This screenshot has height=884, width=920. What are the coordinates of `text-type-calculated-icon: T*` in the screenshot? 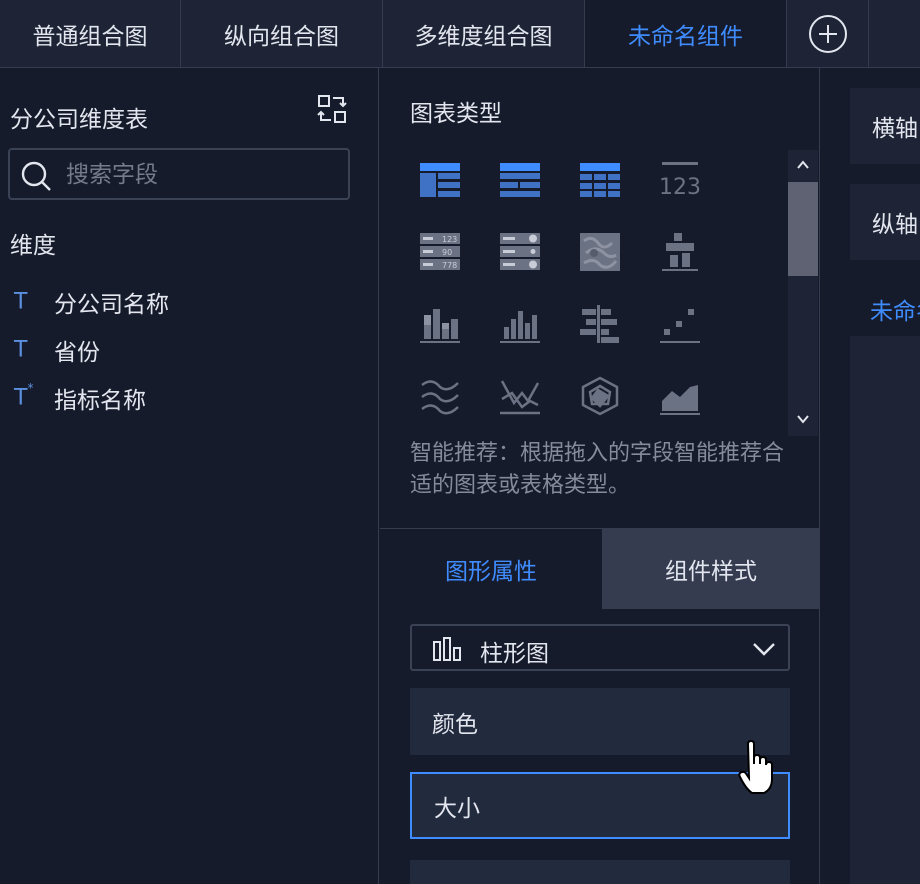 It's located at (24, 396).